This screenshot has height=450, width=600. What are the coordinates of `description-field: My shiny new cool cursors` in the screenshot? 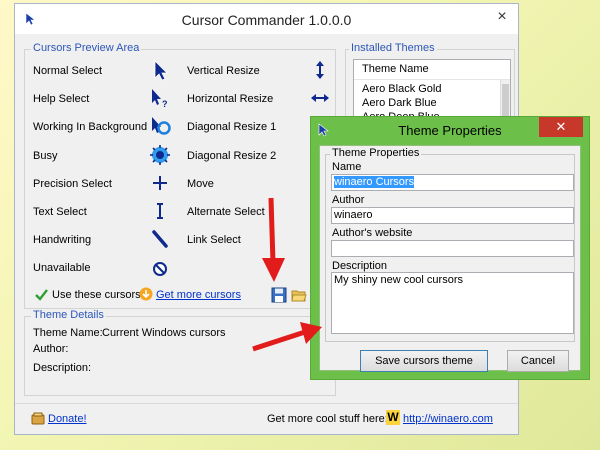 It's located at (452, 303).